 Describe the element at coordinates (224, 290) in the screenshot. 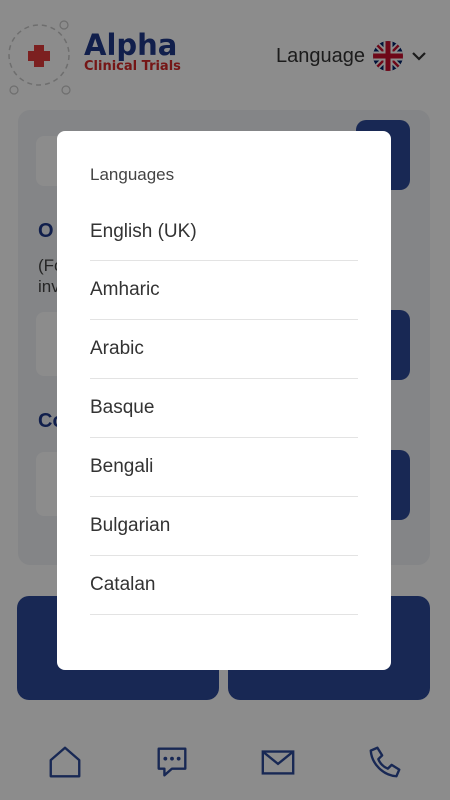

I see `language-option-amharic: Amharic` at that location.